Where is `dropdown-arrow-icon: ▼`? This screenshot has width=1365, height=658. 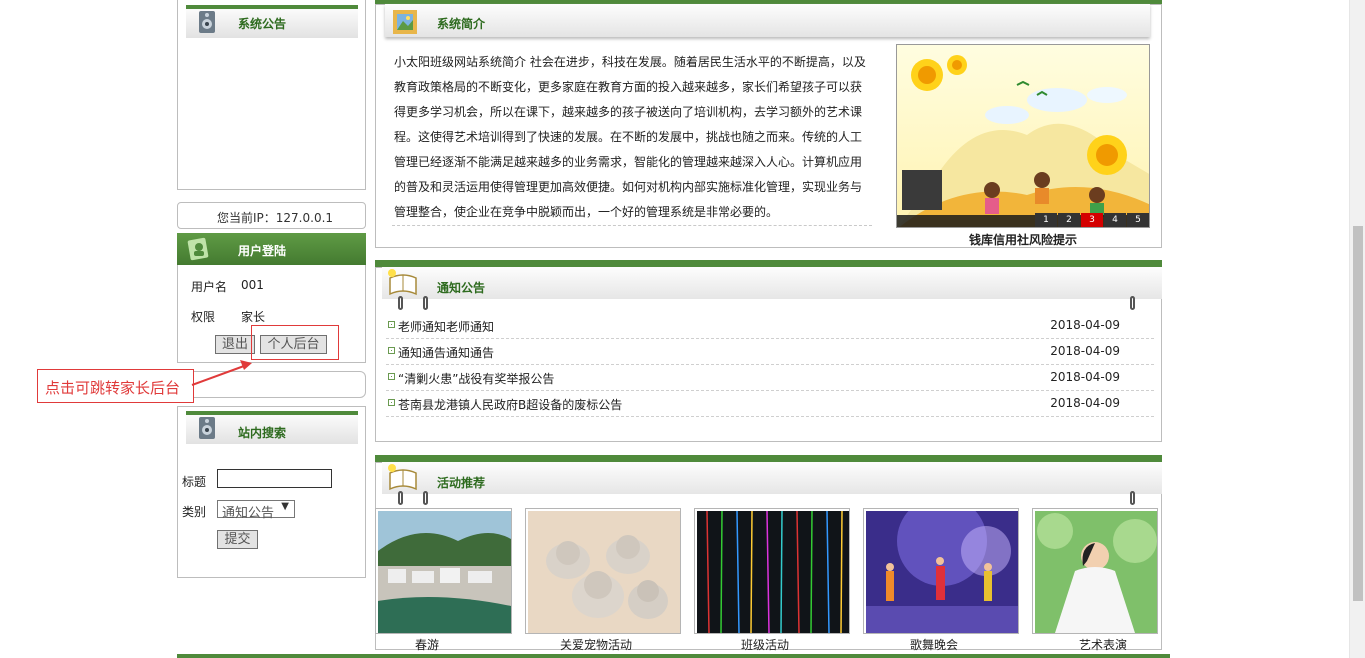 dropdown-arrow-icon: ▼ is located at coordinates (285, 506).